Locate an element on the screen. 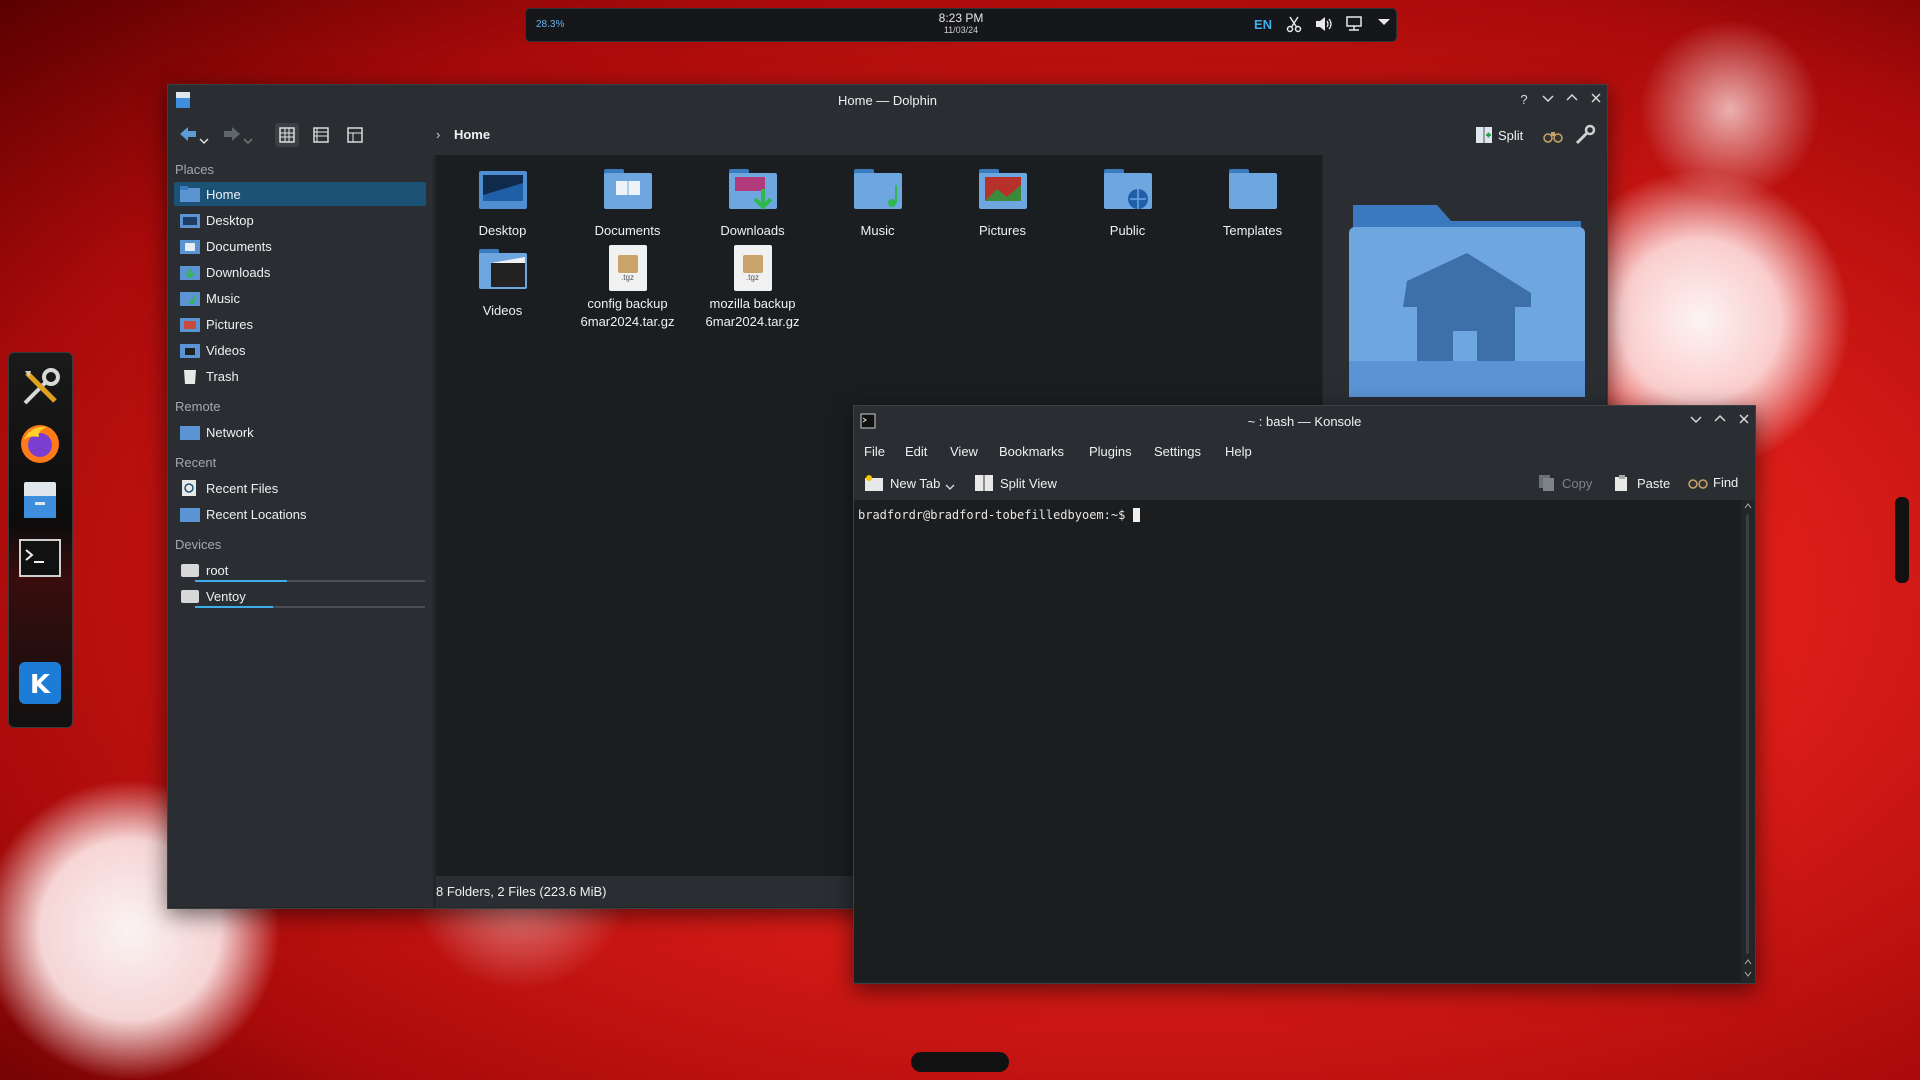  cpu-monitor-widget: 28.3% is located at coordinates (550, 24).